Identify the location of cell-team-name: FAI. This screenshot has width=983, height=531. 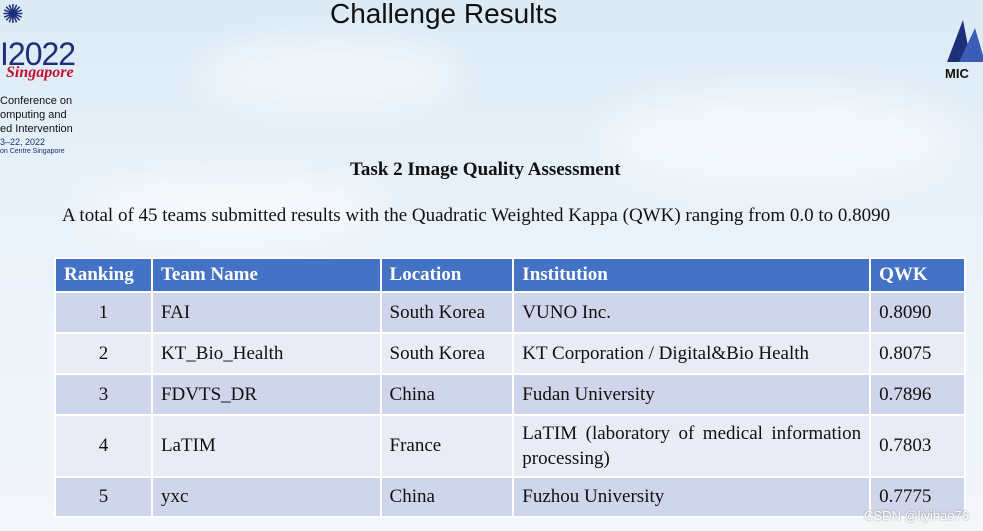
(266, 312).